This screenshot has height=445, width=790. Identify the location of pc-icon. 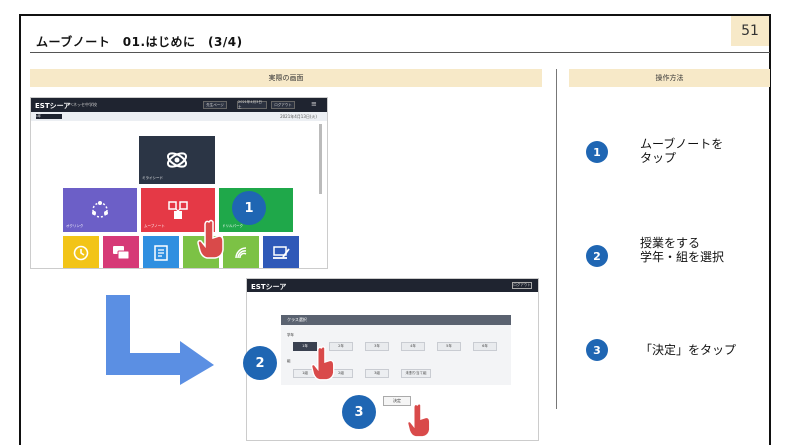
(281, 252).